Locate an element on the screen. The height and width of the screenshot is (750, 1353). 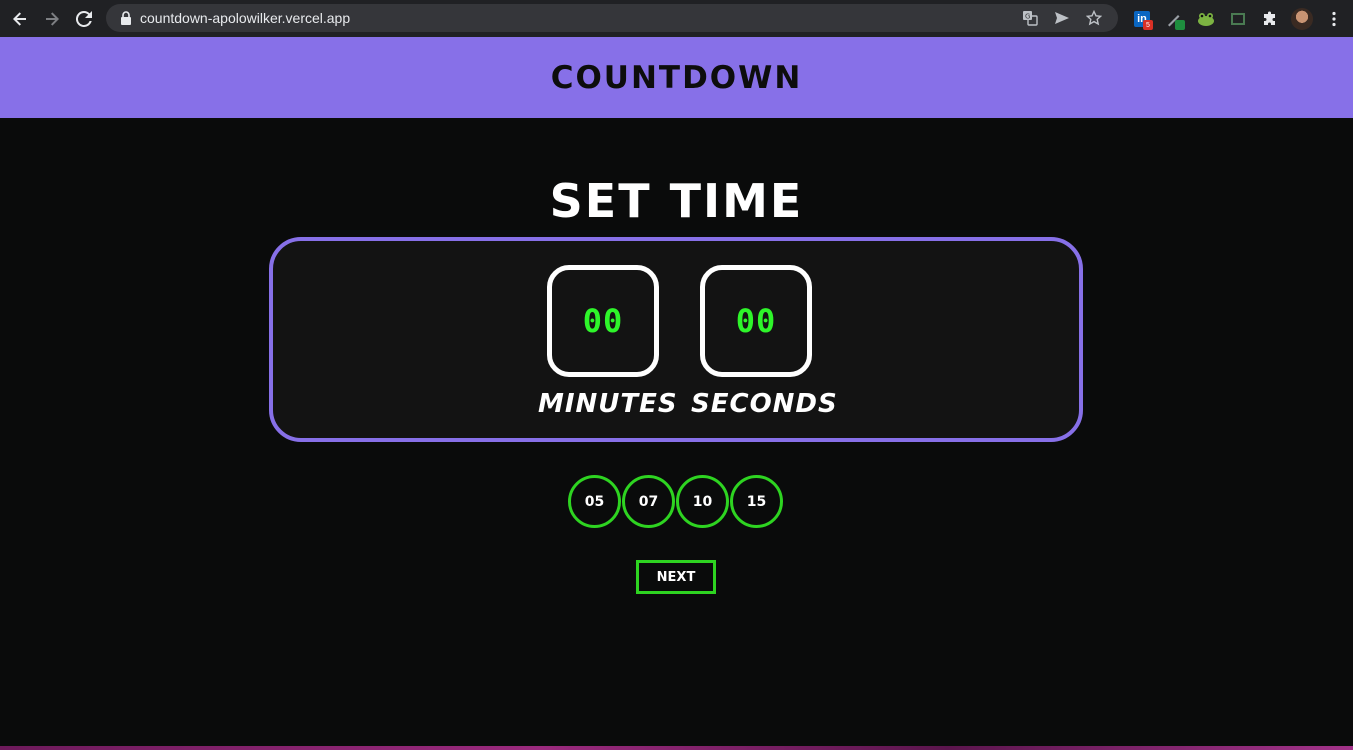
minutes-box: 00 is located at coordinates (603, 321).